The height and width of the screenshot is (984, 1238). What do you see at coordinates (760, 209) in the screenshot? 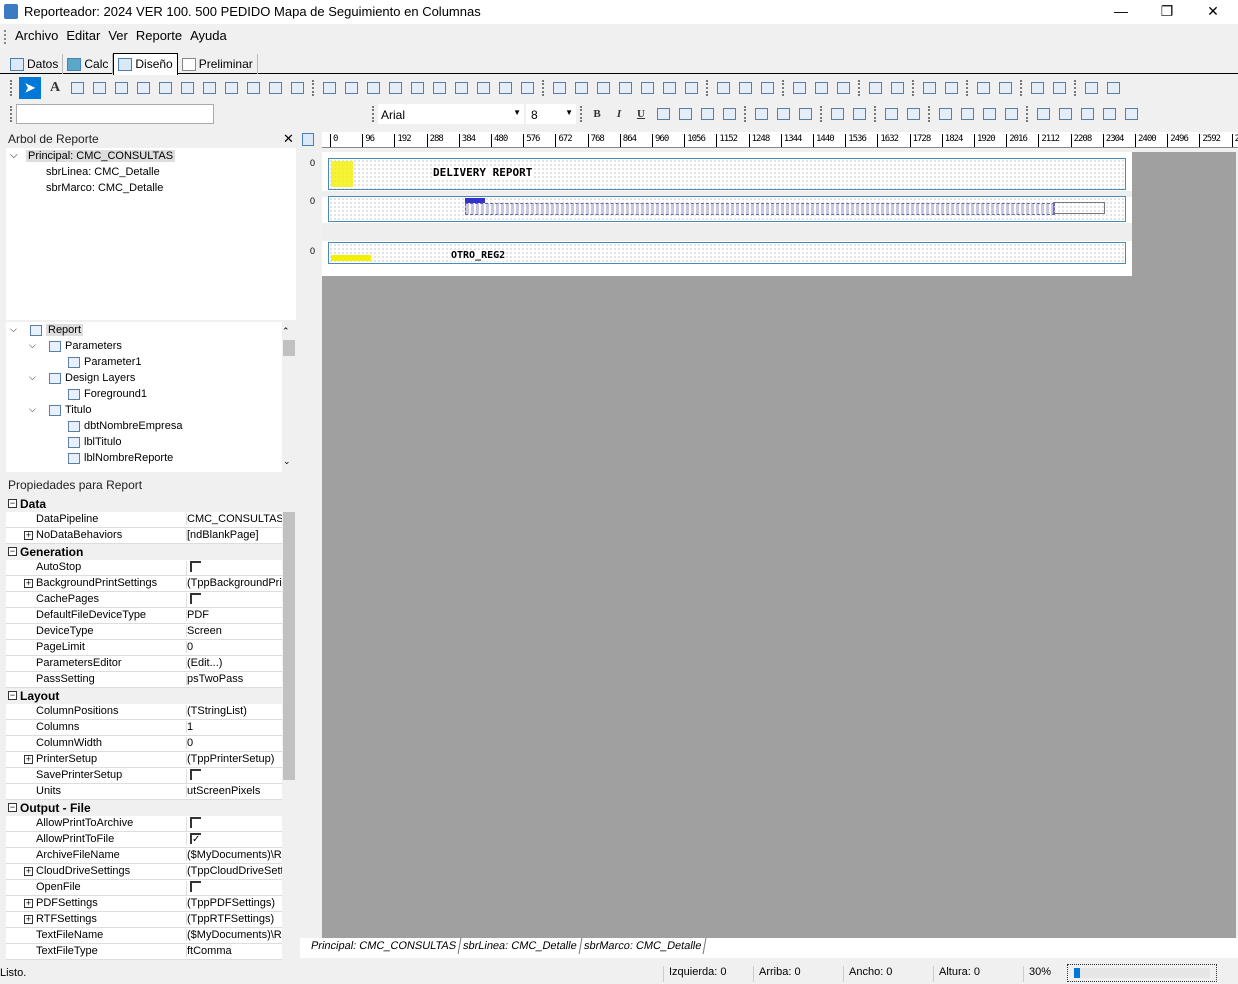
I see `column-fields` at bounding box center [760, 209].